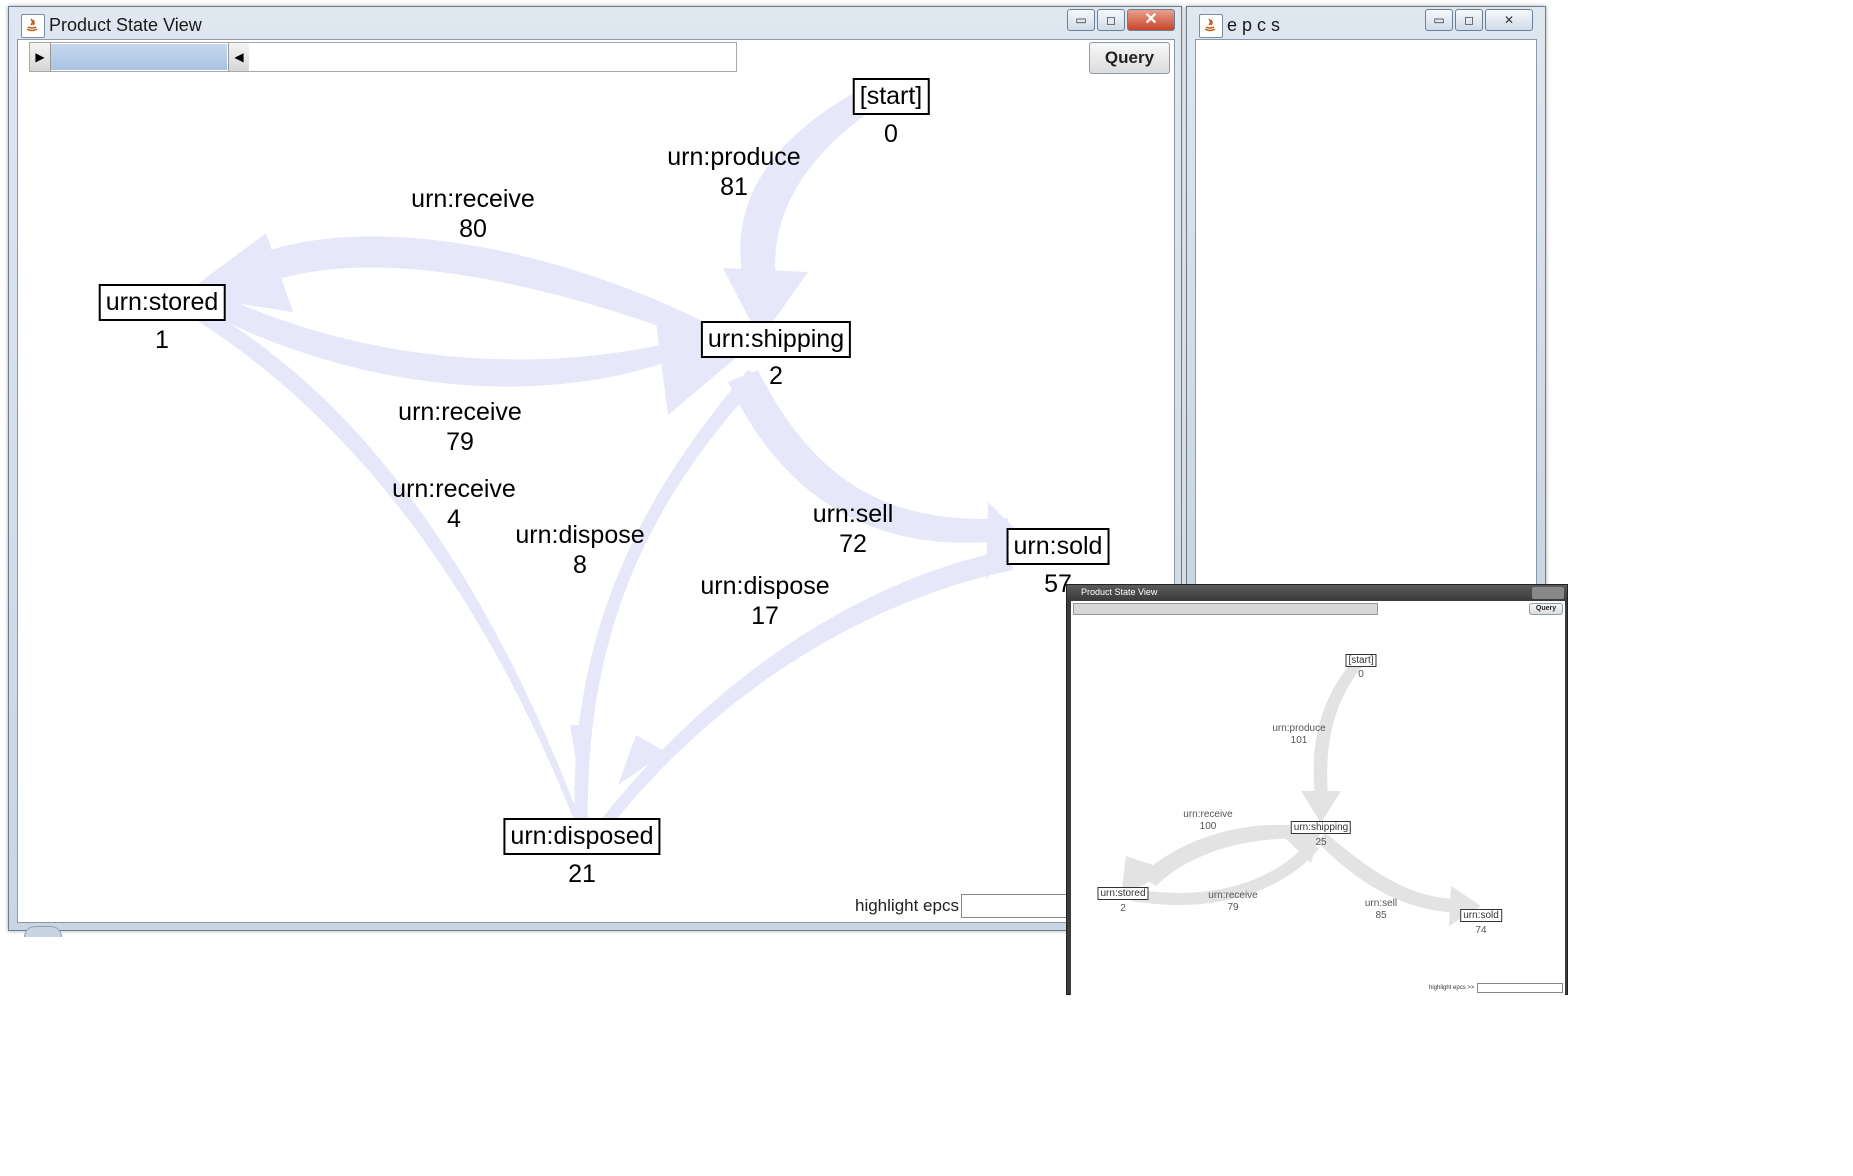  I want to click on inset-edge-count-receive-100: 100, so click(1208, 826).